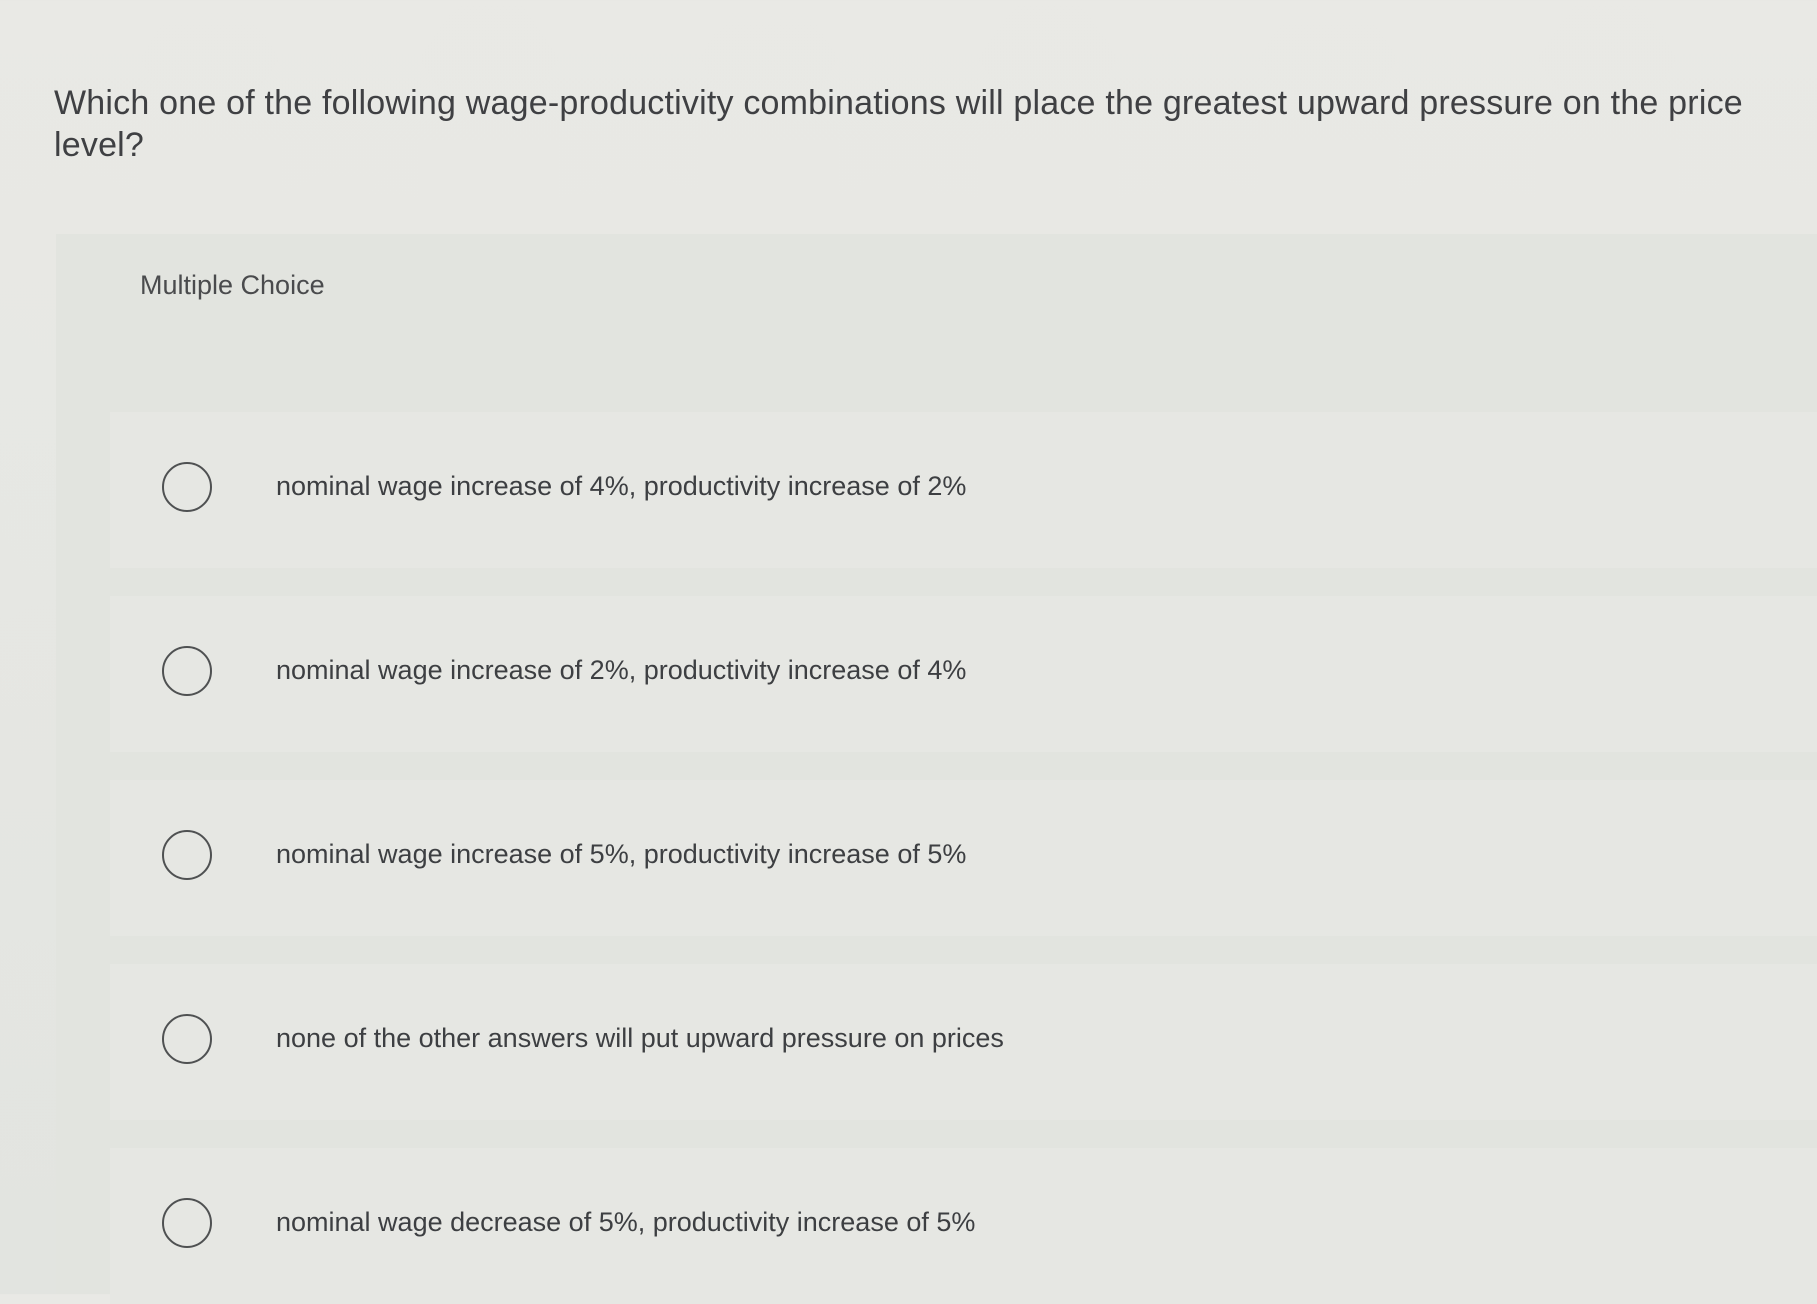 This screenshot has height=1304, width=1817. What do you see at coordinates (232, 285) in the screenshot?
I see `multiple-choice-heading: Multiple Choice` at bounding box center [232, 285].